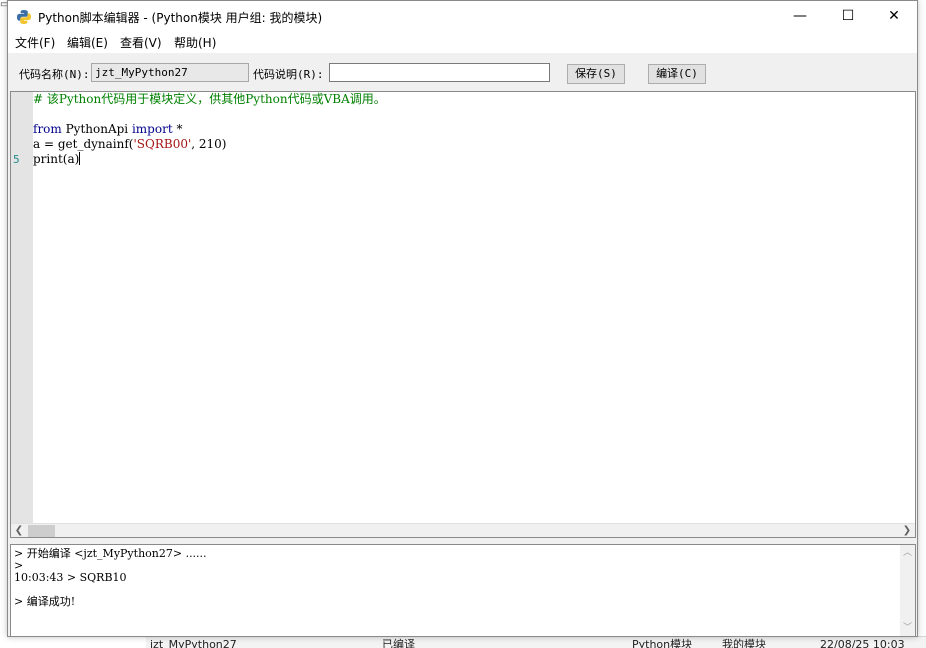 Image resolution: width=926 pixels, height=648 pixels. Describe the element at coordinates (596, 74) in the screenshot. I see `save-button: 保存(S)` at that location.